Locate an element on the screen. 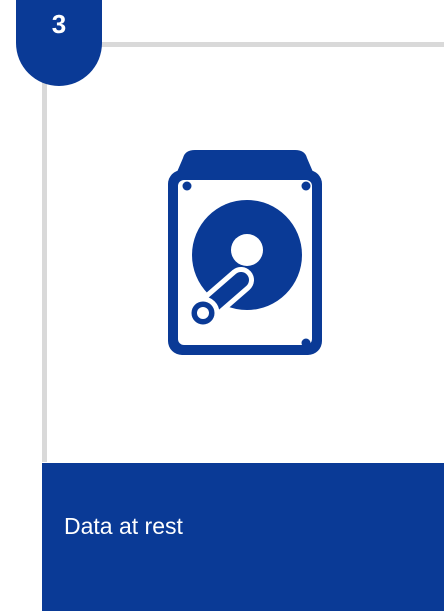  card-label: Data at rest is located at coordinates (123, 526).